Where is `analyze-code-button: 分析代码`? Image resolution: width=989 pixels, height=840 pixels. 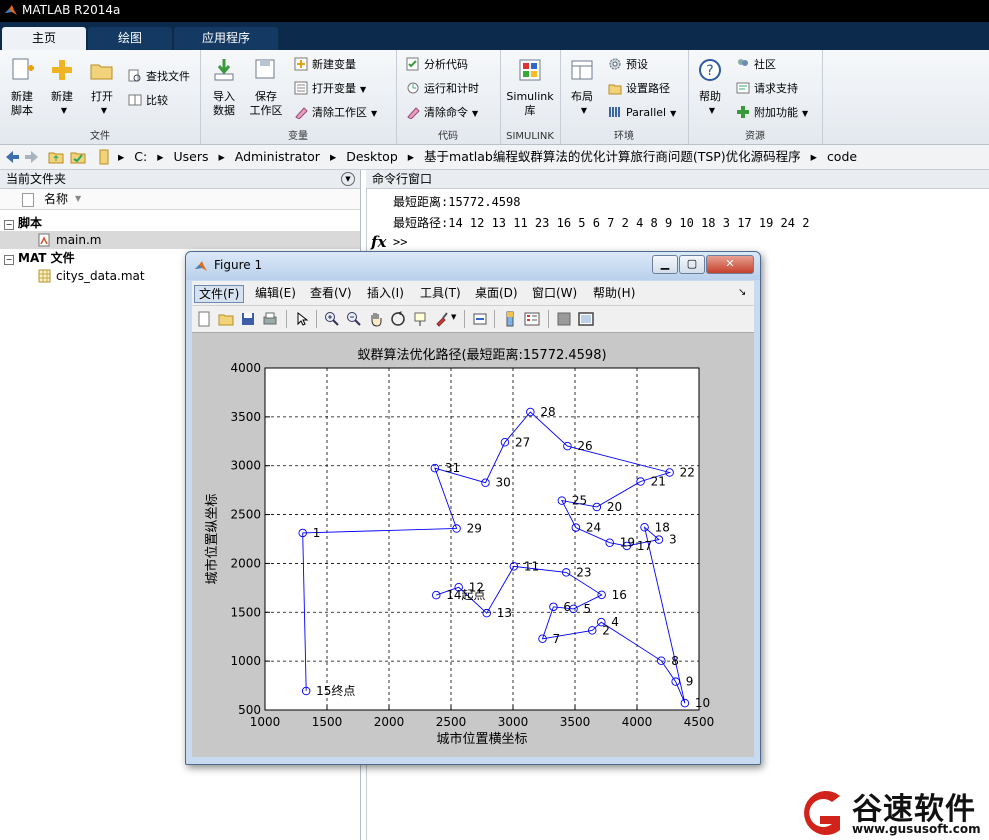 analyze-code-button: 分析代码 is located at coordinates (437, 65).